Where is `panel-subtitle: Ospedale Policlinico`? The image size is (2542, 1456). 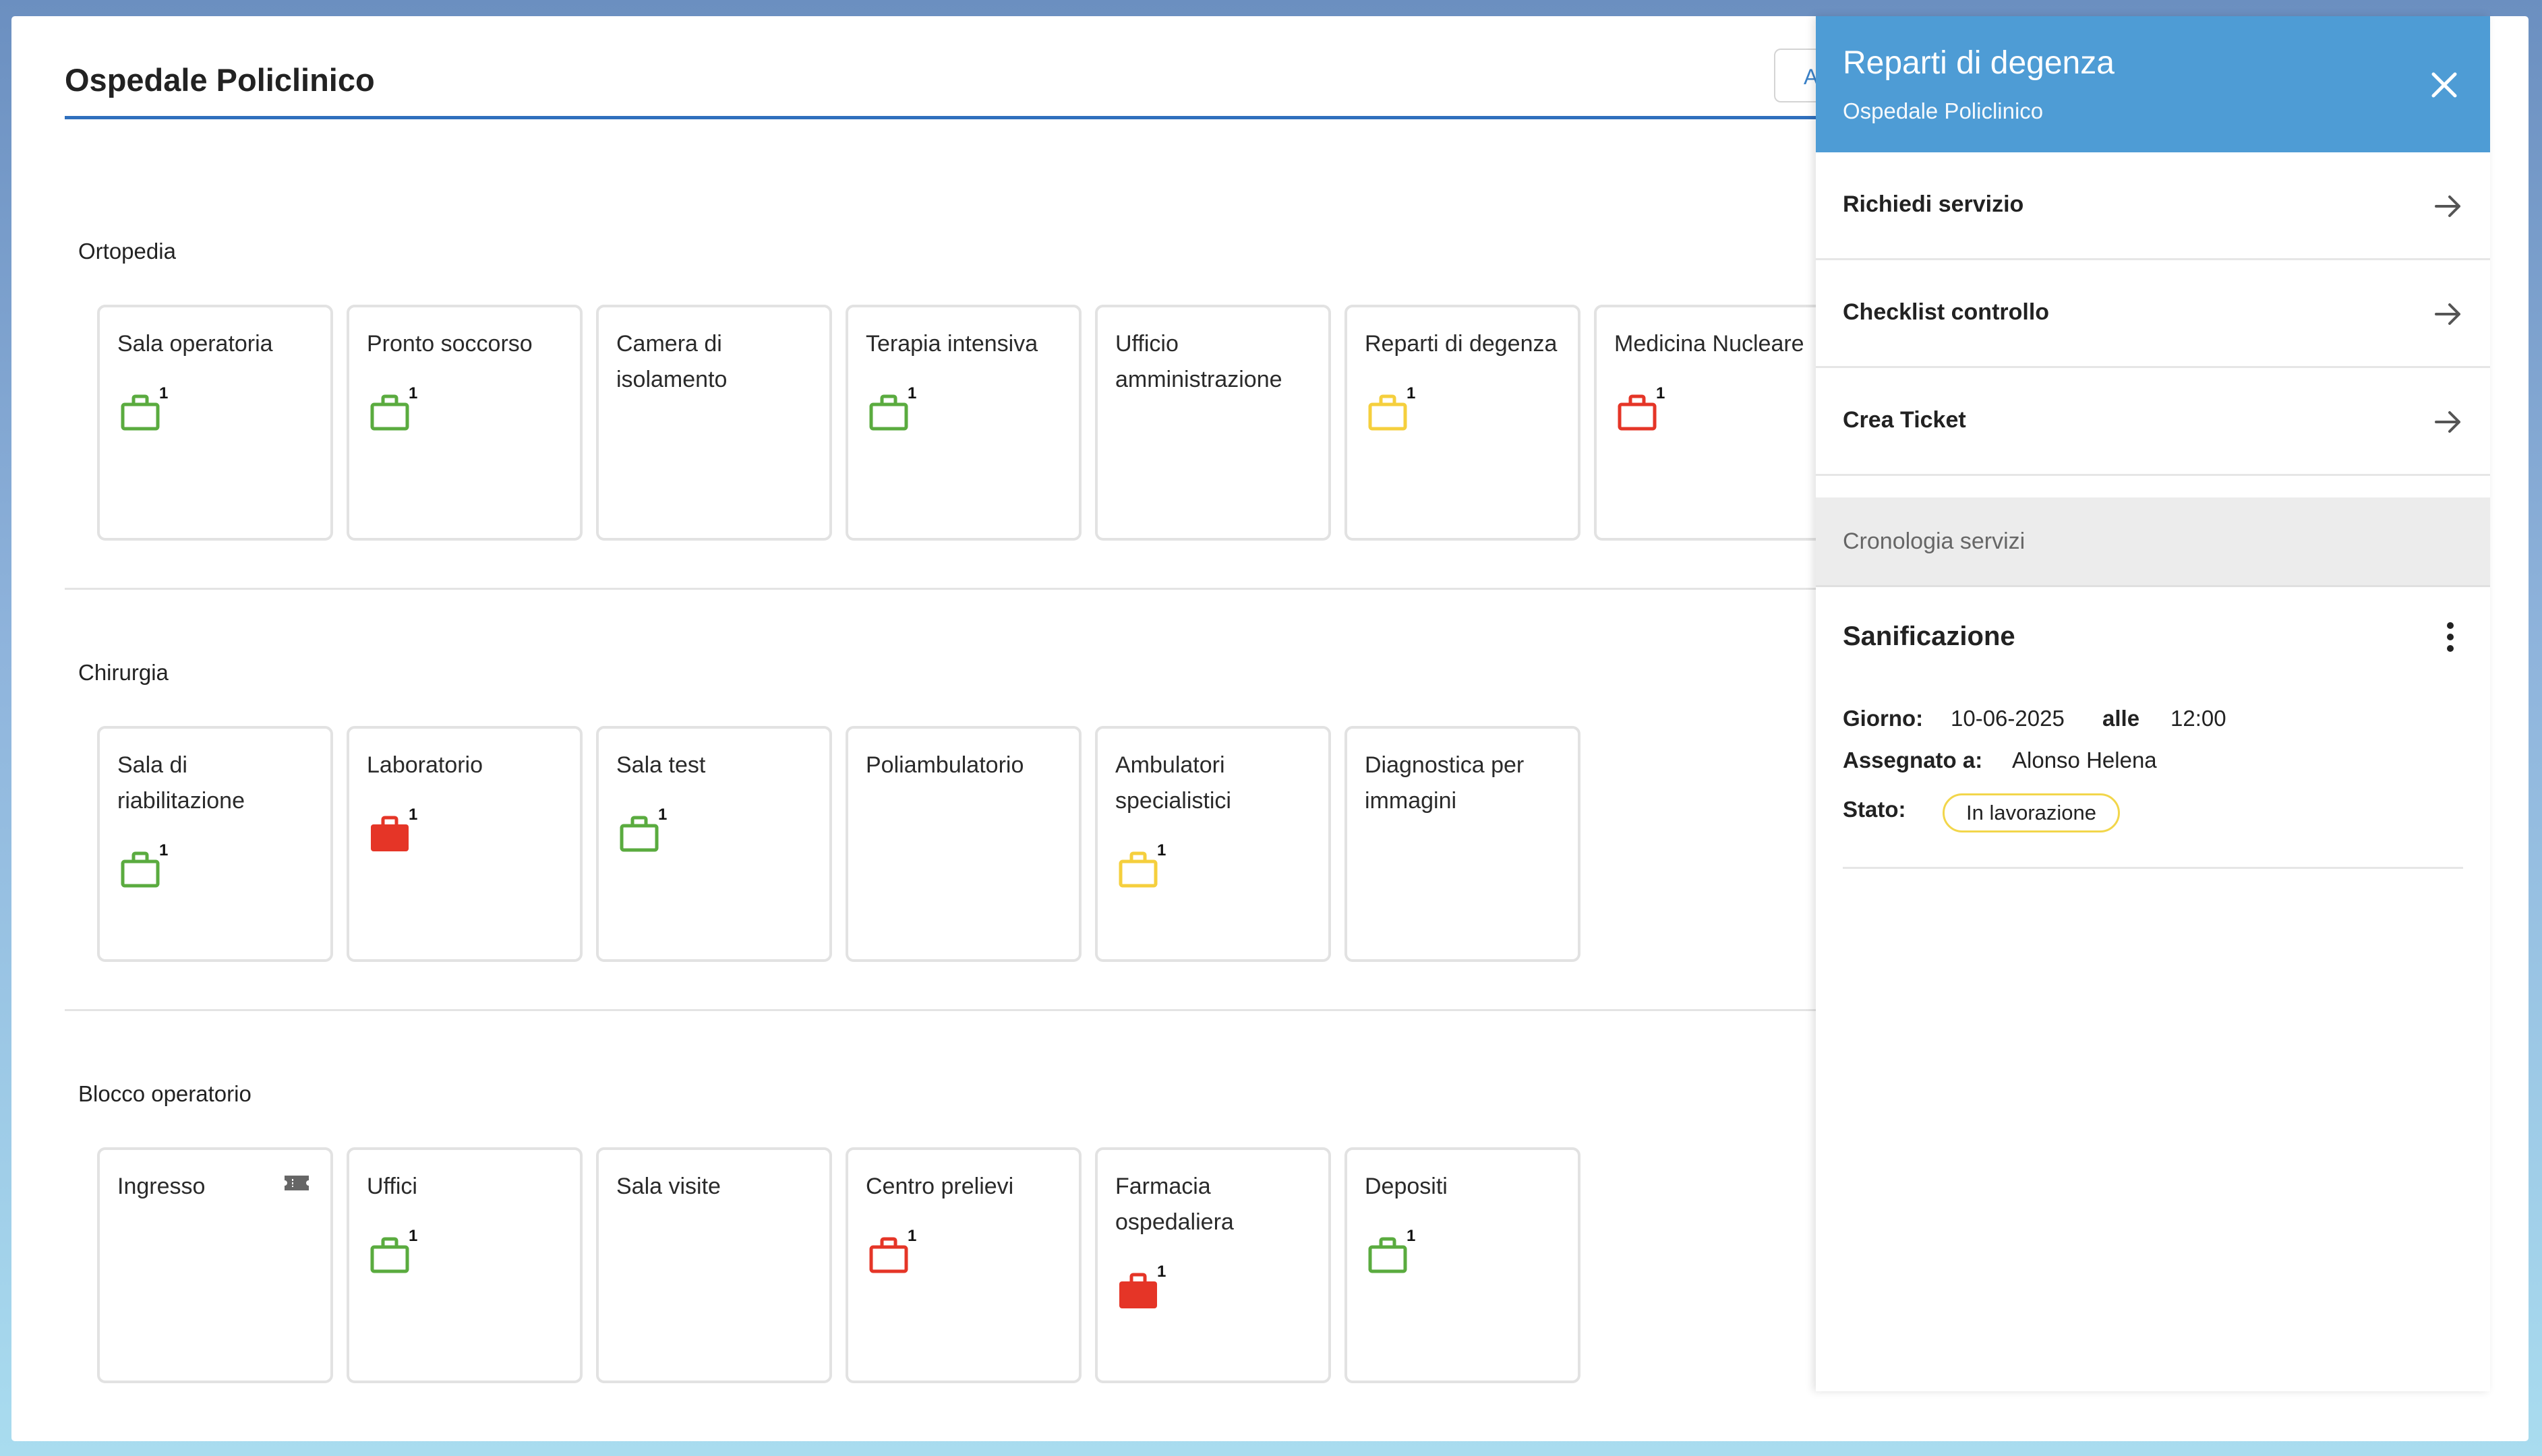
panel-subtitle: Ospedale Policlinico is located at coordinates (1943, 110).